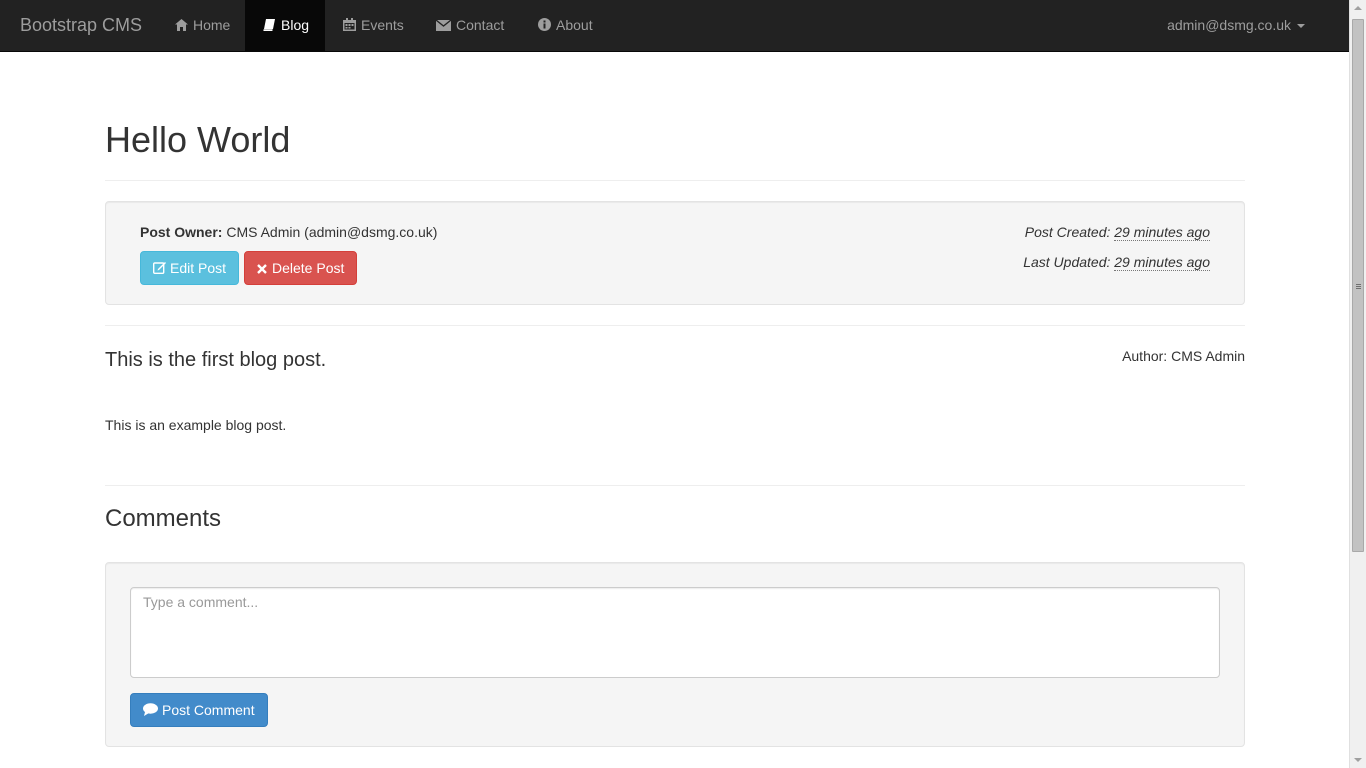 The height and width of the screenshot is (768, 1366). Describe the element at coordinates (382, 25) in the screenshot. I see `nav-events-label: Events` at that location.